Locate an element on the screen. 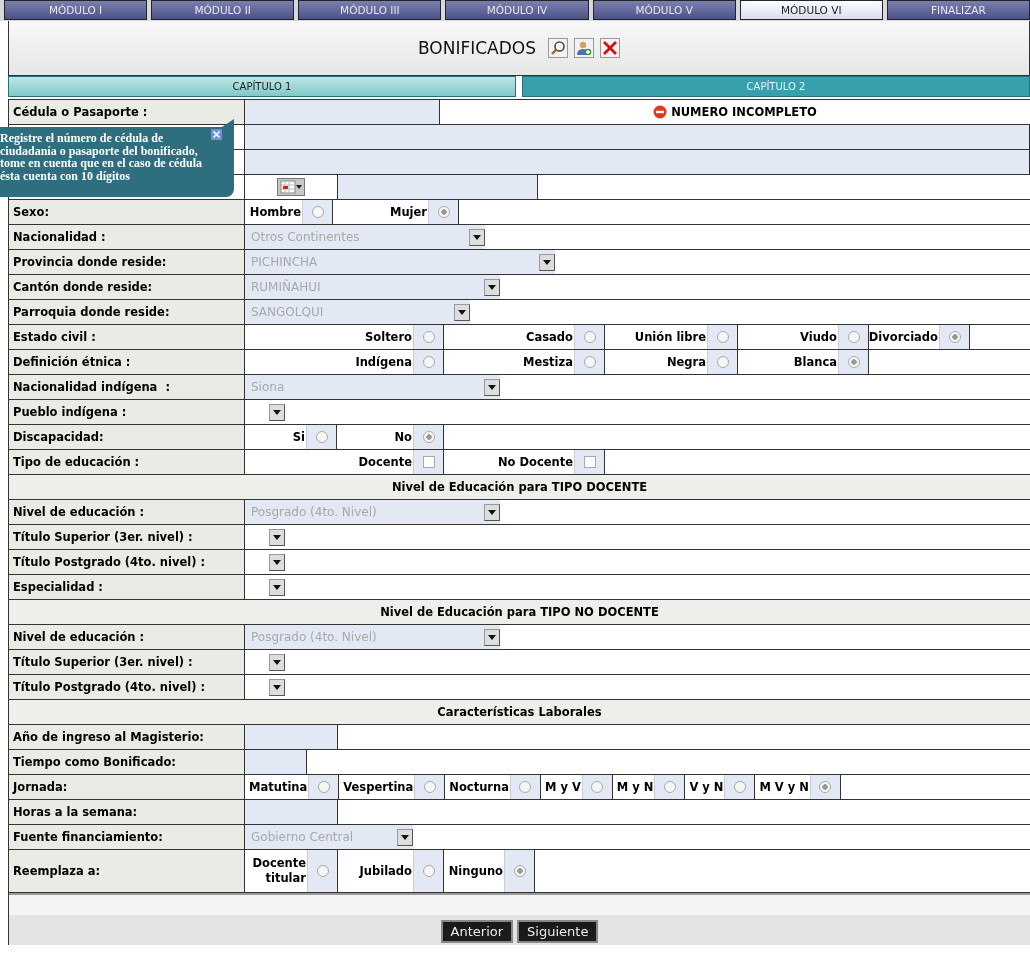 This screenshot has width=1030, height=964. option-label: Mestiza is located at coordinates (548, 362).